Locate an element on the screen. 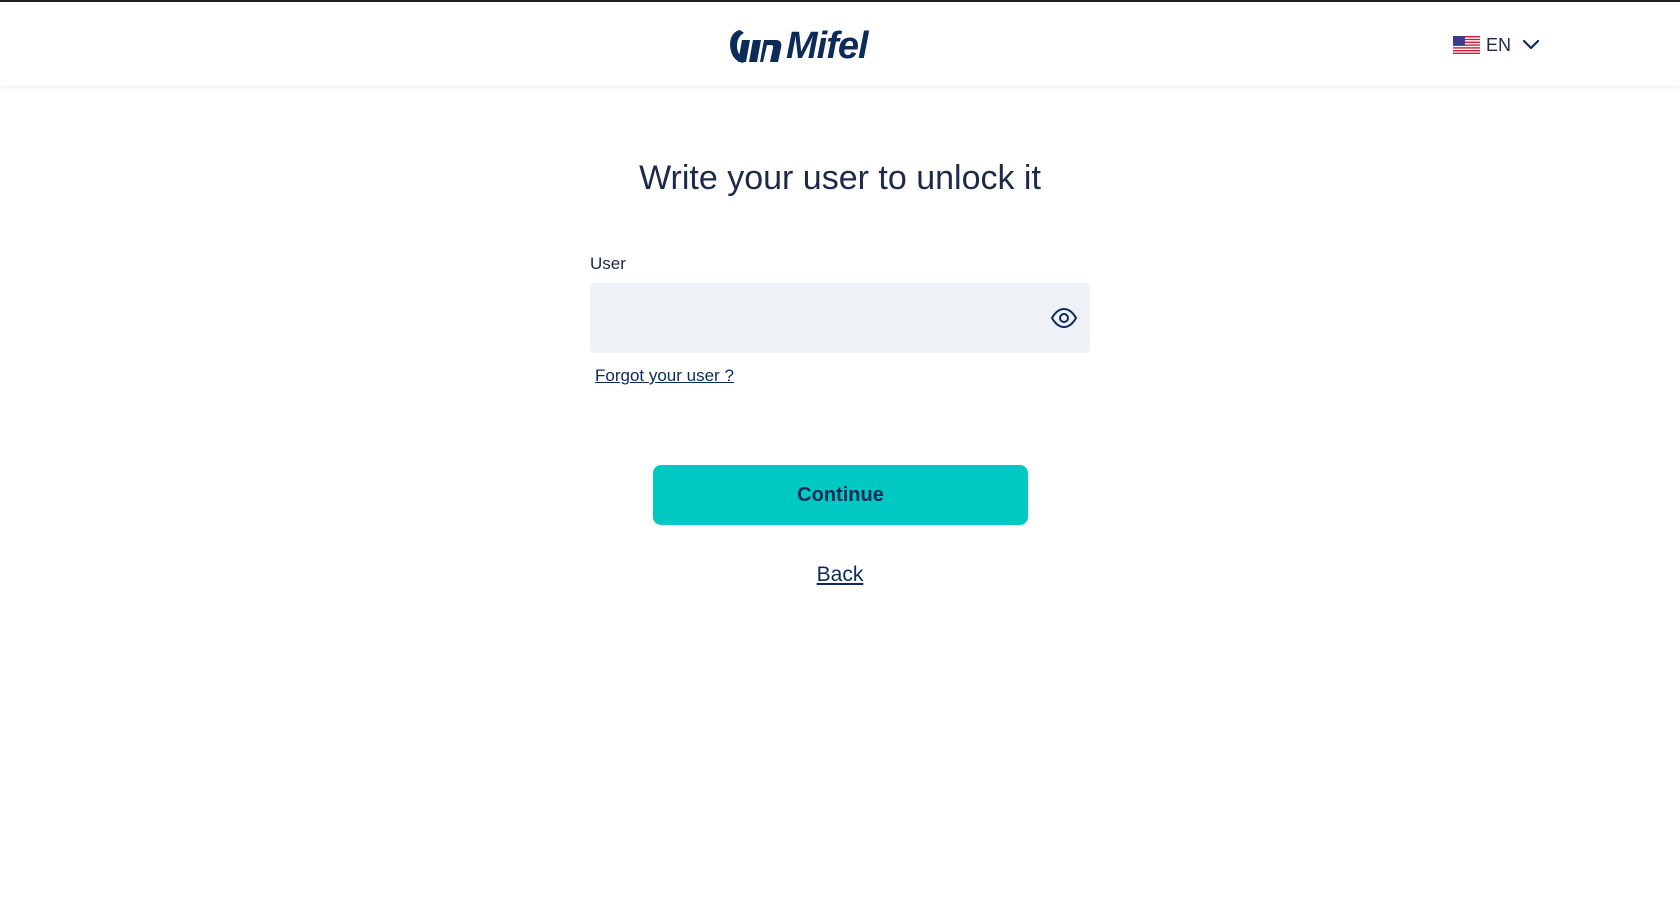  top-bar: Mifel EN is located at coordinates (840, 43).